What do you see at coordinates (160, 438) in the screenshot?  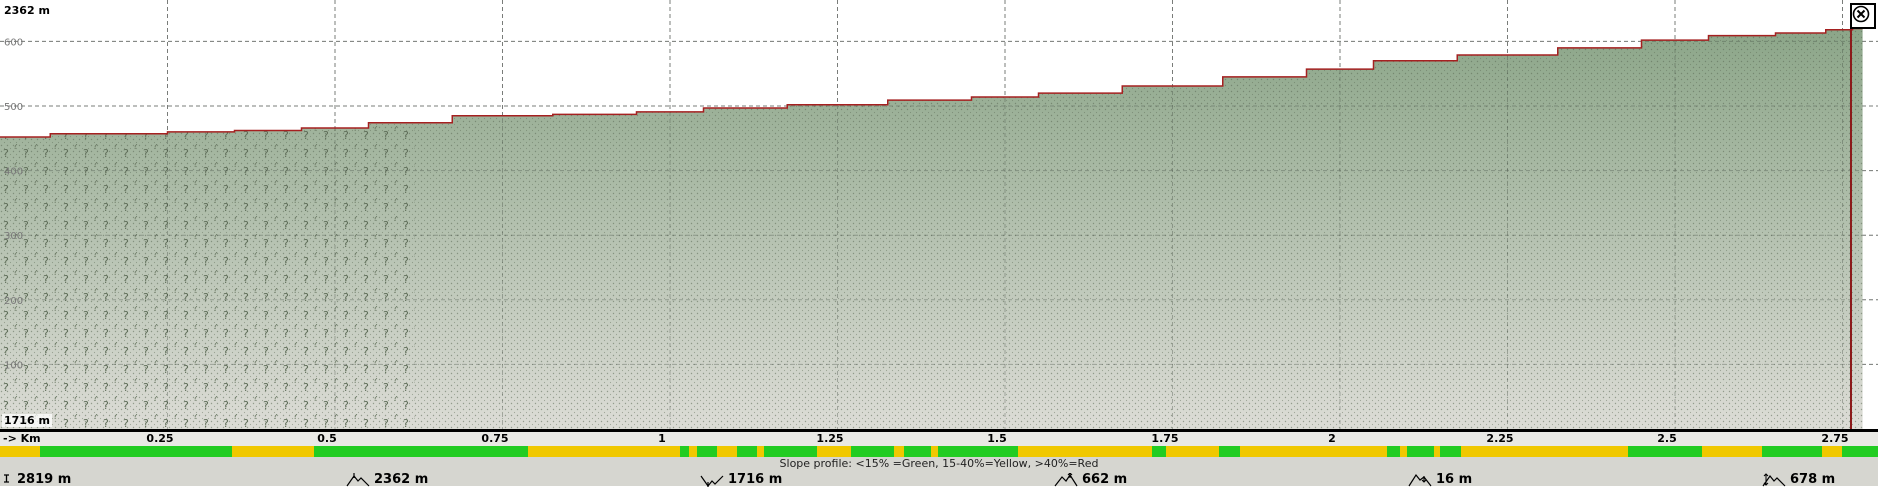 I see `x-tick-label: 0.25` at bounding box center [160, 438].